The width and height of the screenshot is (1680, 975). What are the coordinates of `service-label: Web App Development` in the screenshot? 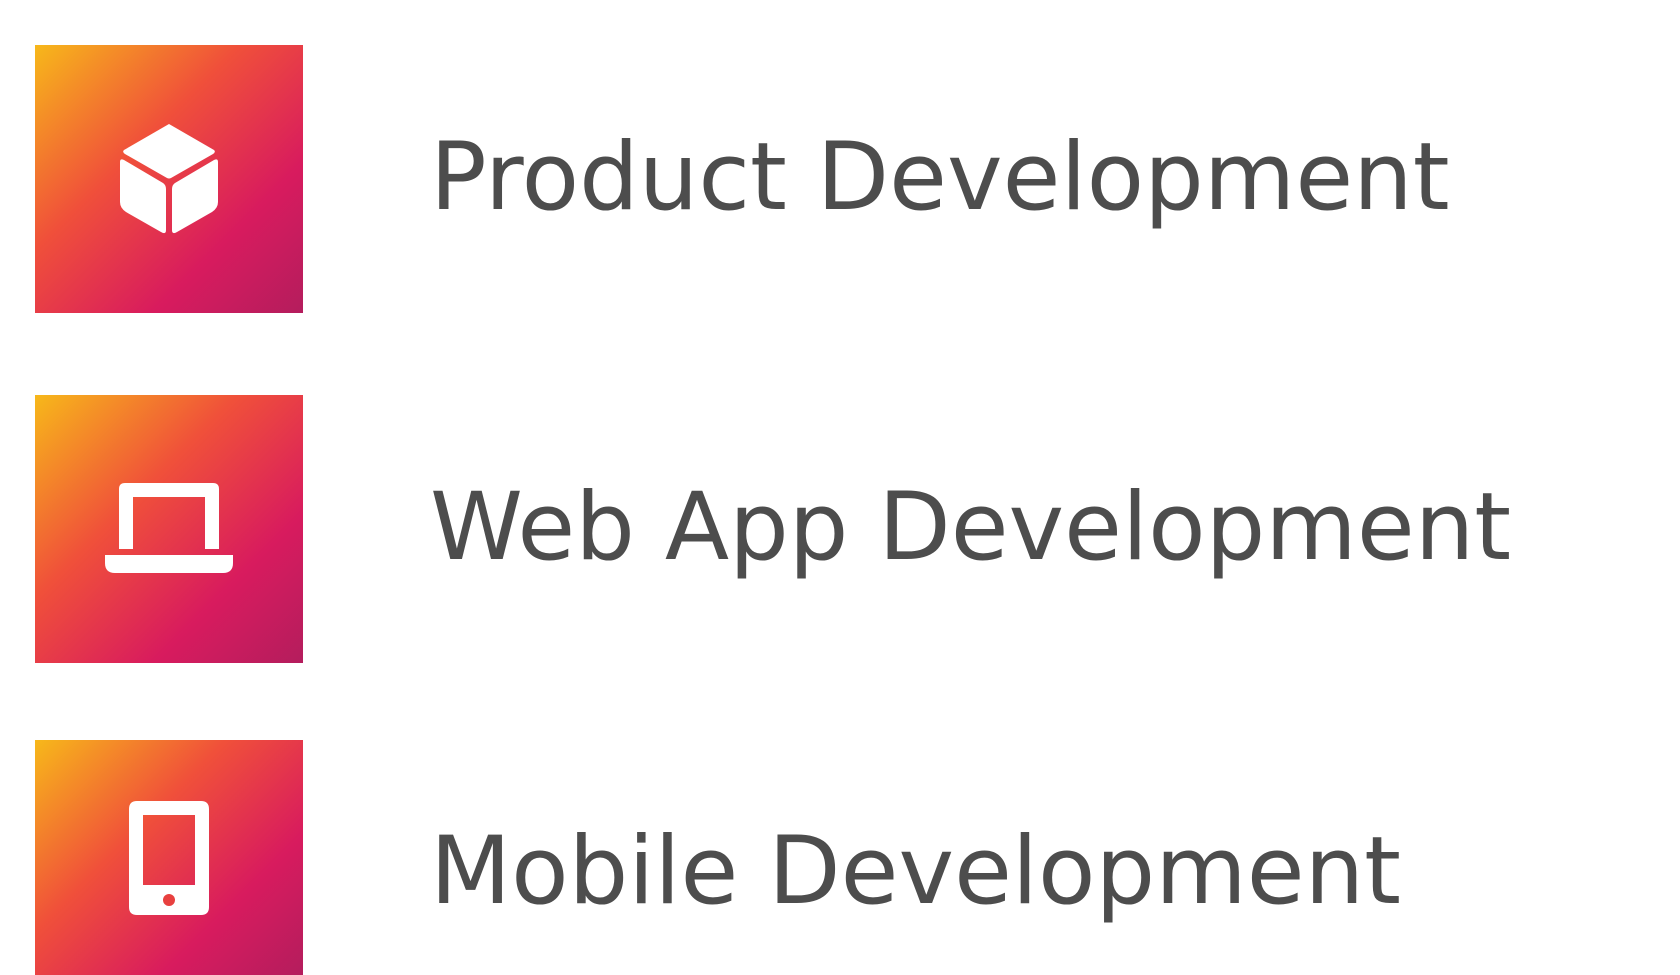 It's located at (971, 528).